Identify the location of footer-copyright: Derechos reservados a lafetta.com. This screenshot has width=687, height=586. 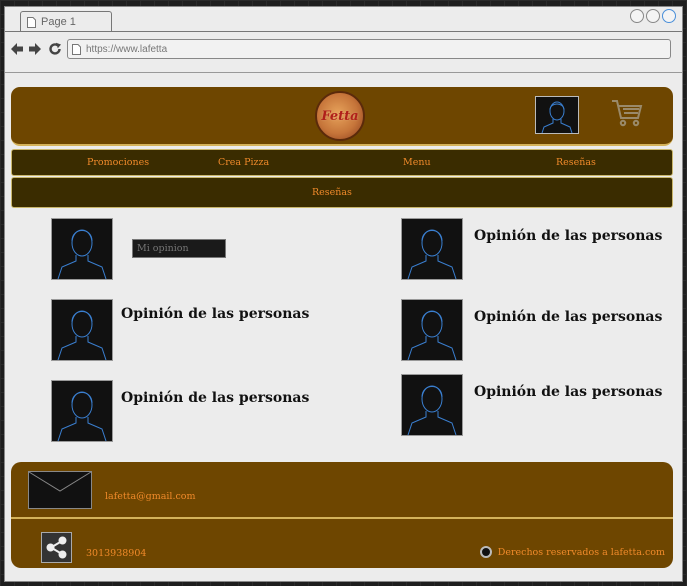
(572, 552).